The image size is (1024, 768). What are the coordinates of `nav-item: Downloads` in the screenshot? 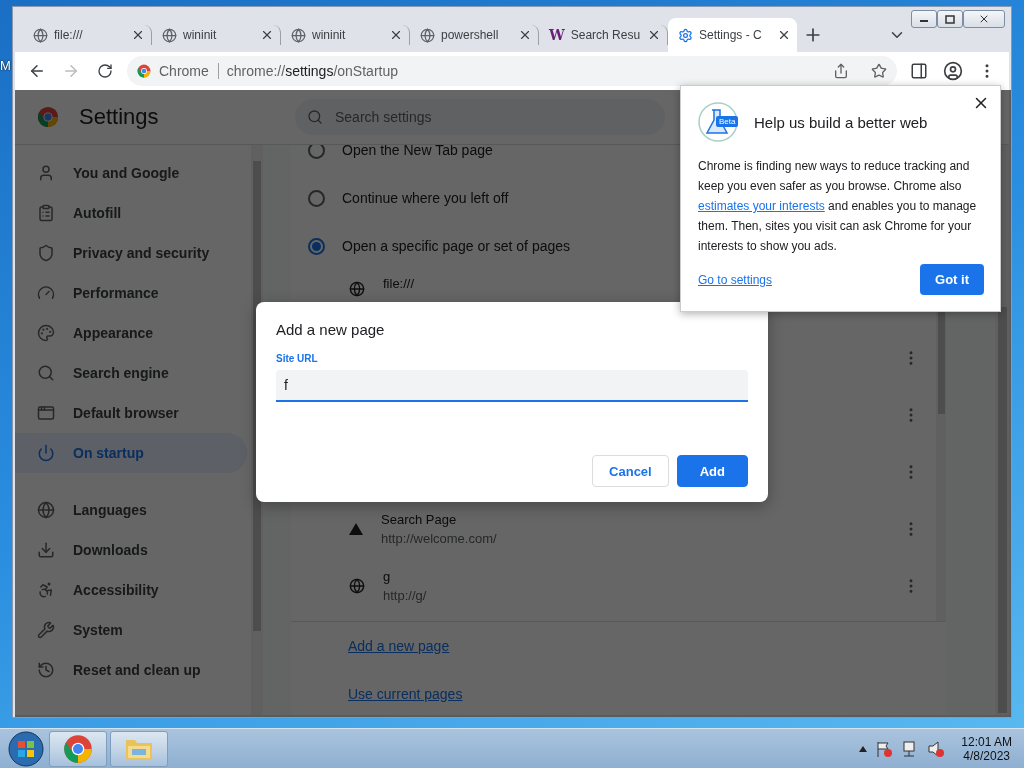 It's located at (131, 550).